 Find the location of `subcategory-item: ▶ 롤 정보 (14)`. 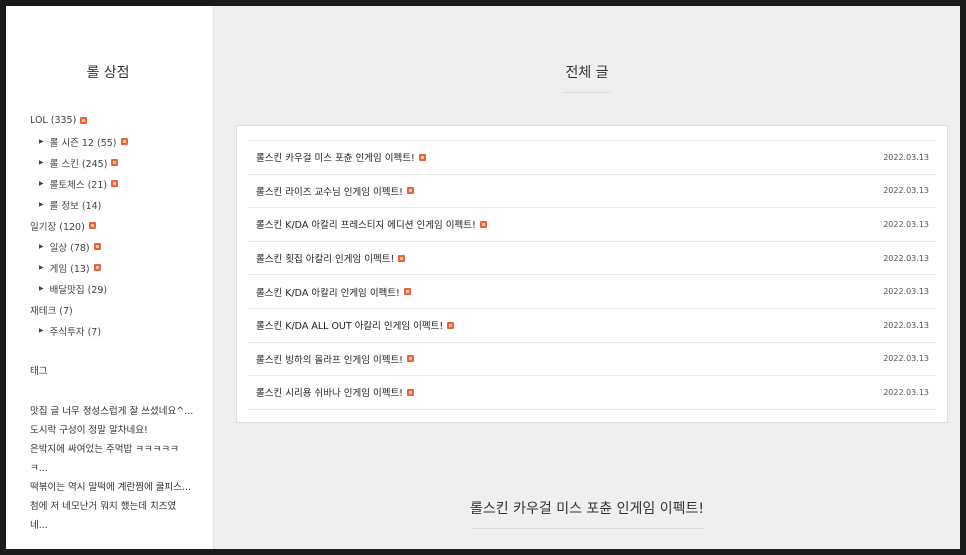

subcategory-item: ▶ 롤 정보 (14) is located at coordinates (120, 204).